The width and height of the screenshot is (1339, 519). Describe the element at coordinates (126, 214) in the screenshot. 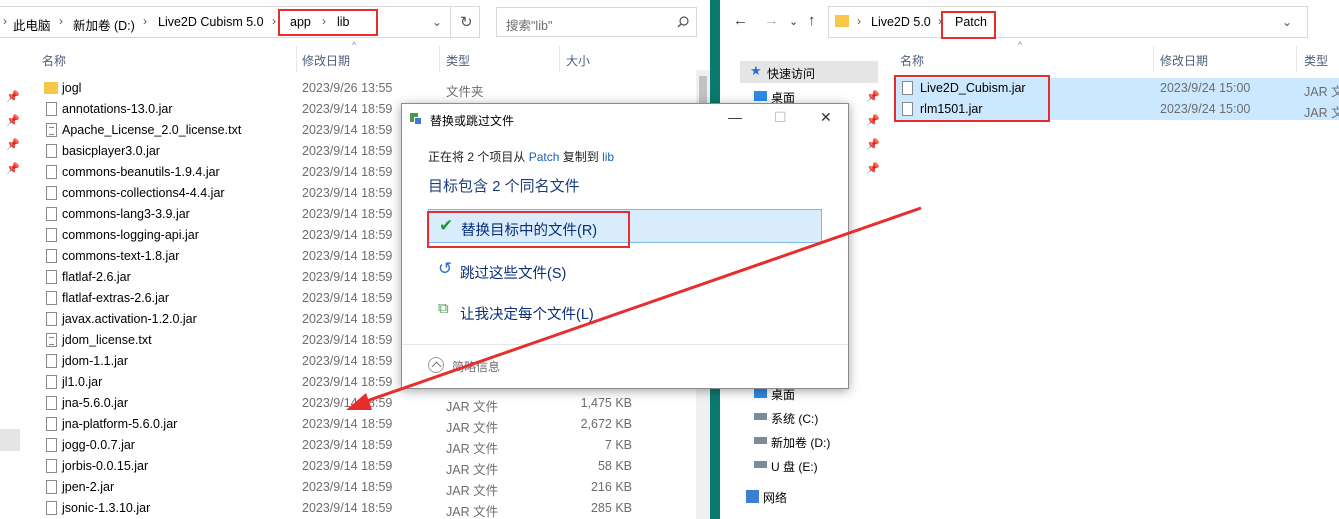

I see `file-name: commons-lang3-3.9.jar` at that location.